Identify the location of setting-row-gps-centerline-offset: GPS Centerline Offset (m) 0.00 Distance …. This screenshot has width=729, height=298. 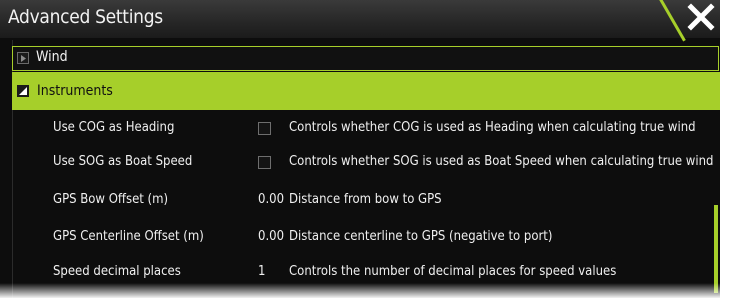
(362, 238).